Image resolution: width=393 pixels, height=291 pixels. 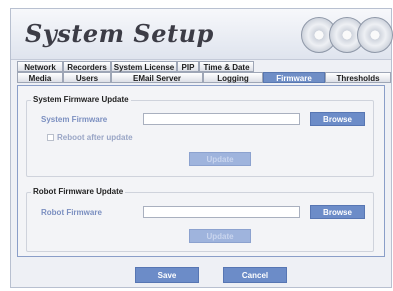 What do you see at coordinates (50, 137) in the screenshot?
I see `checkbox-box-icon` at bounding box center [50, 137].